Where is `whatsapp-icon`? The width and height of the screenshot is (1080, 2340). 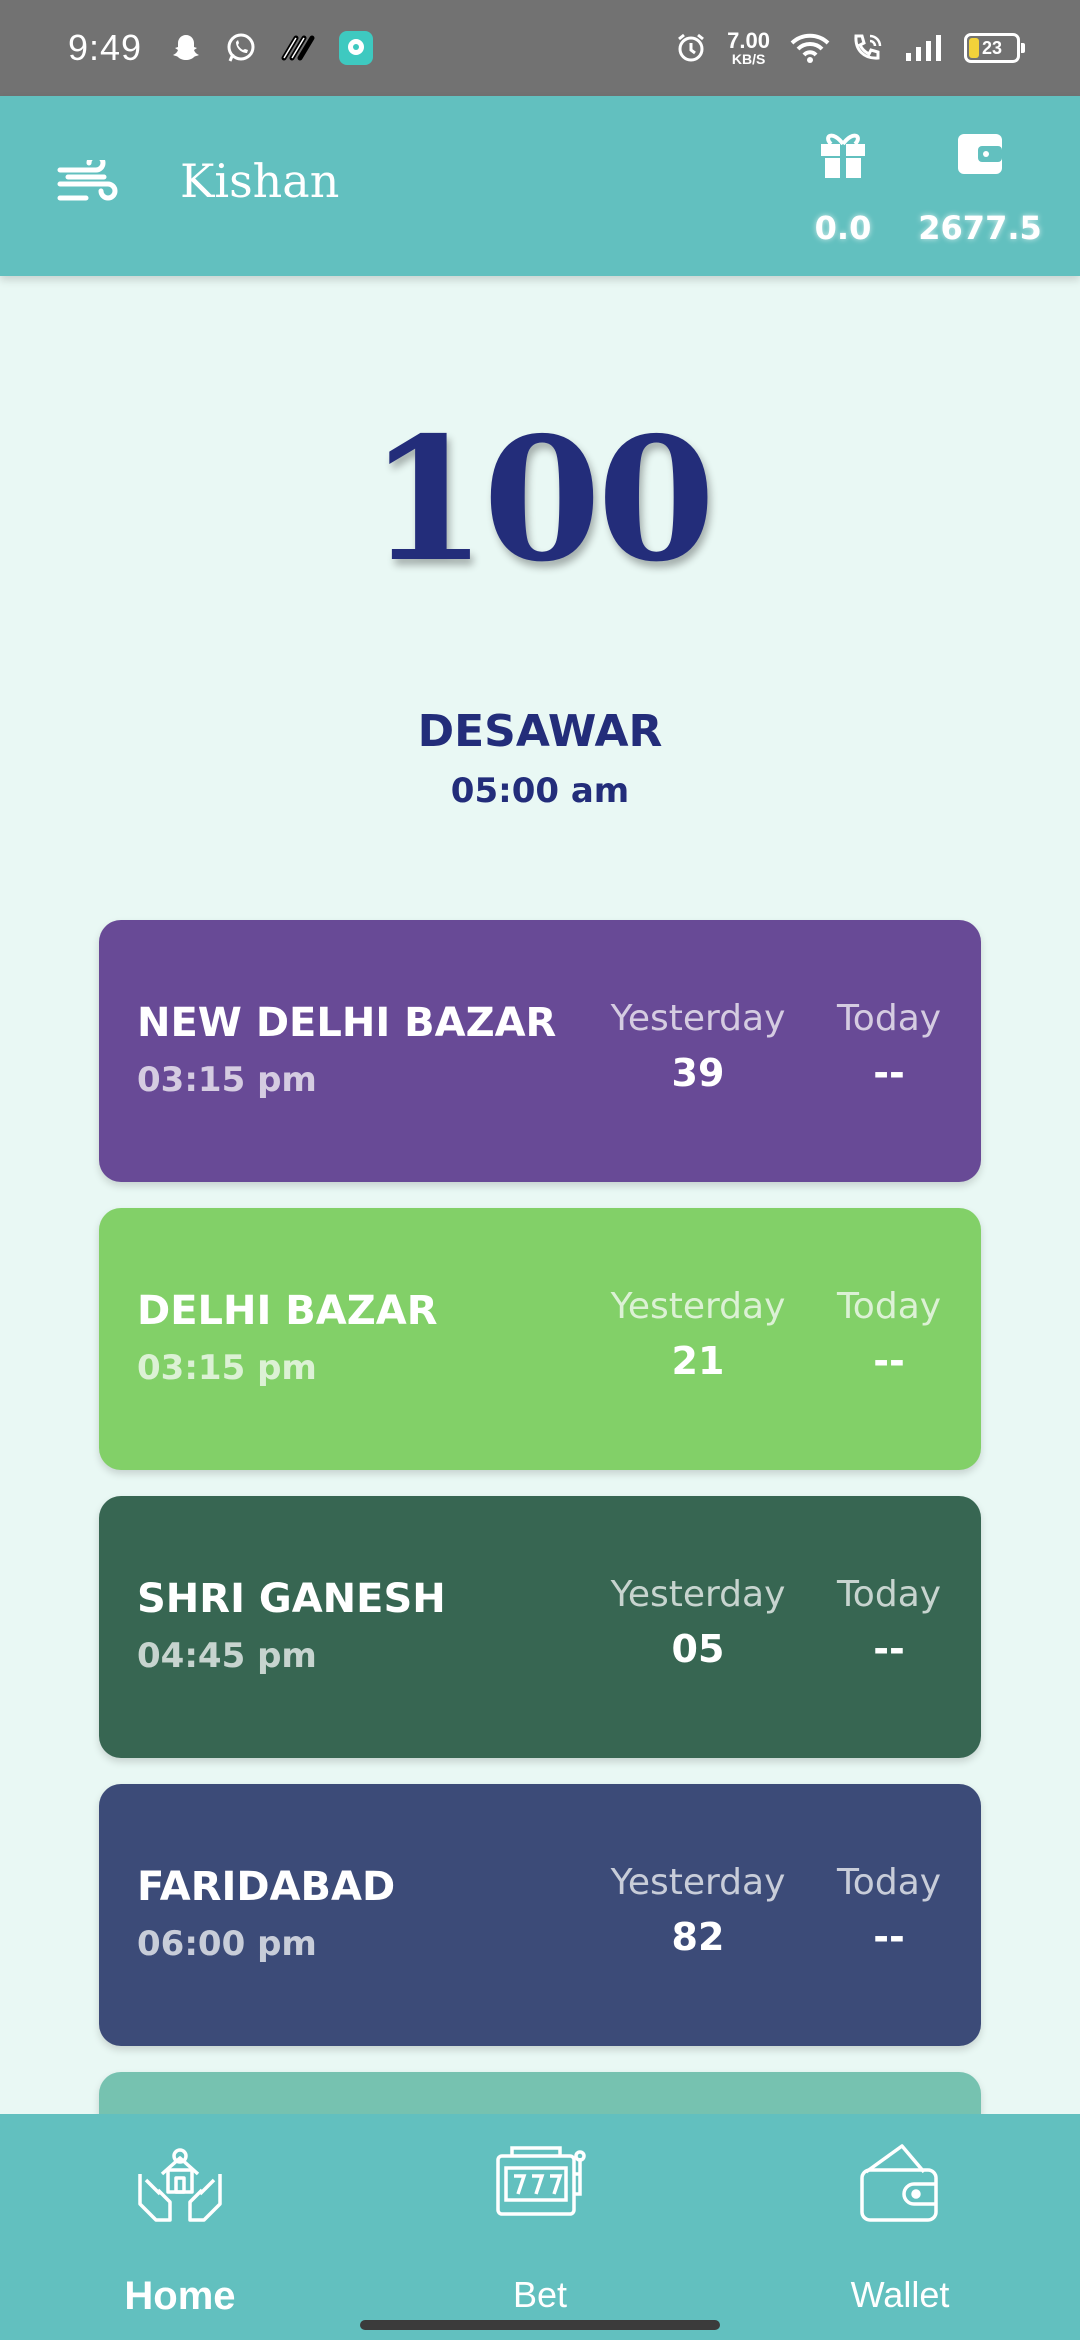
whatsapp-icon is located at coordinates (241, 48).